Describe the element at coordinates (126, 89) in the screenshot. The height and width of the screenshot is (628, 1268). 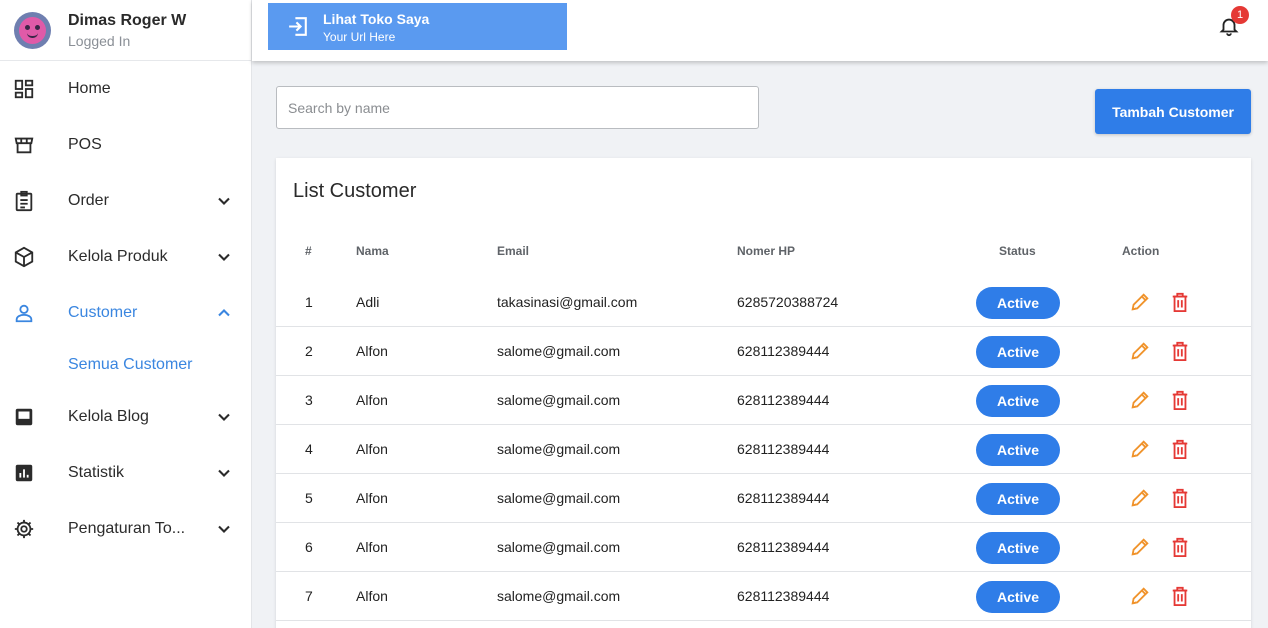
I see `sidebar-item-home: Home` at that location.